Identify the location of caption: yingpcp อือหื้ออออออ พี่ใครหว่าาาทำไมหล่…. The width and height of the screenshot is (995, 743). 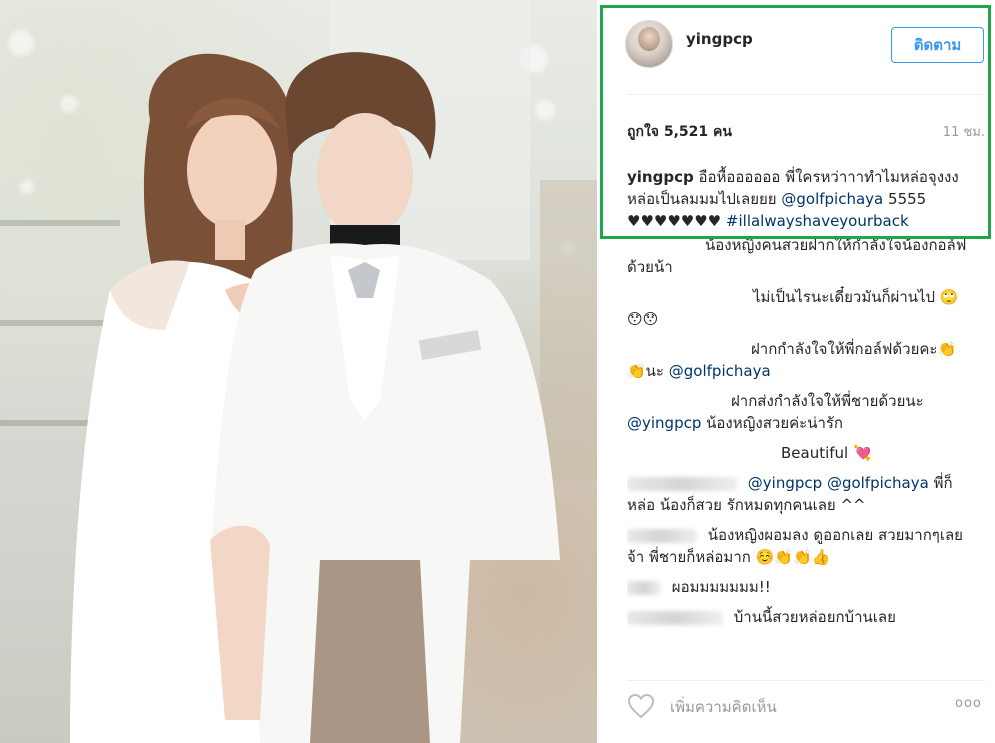
(797, 199).